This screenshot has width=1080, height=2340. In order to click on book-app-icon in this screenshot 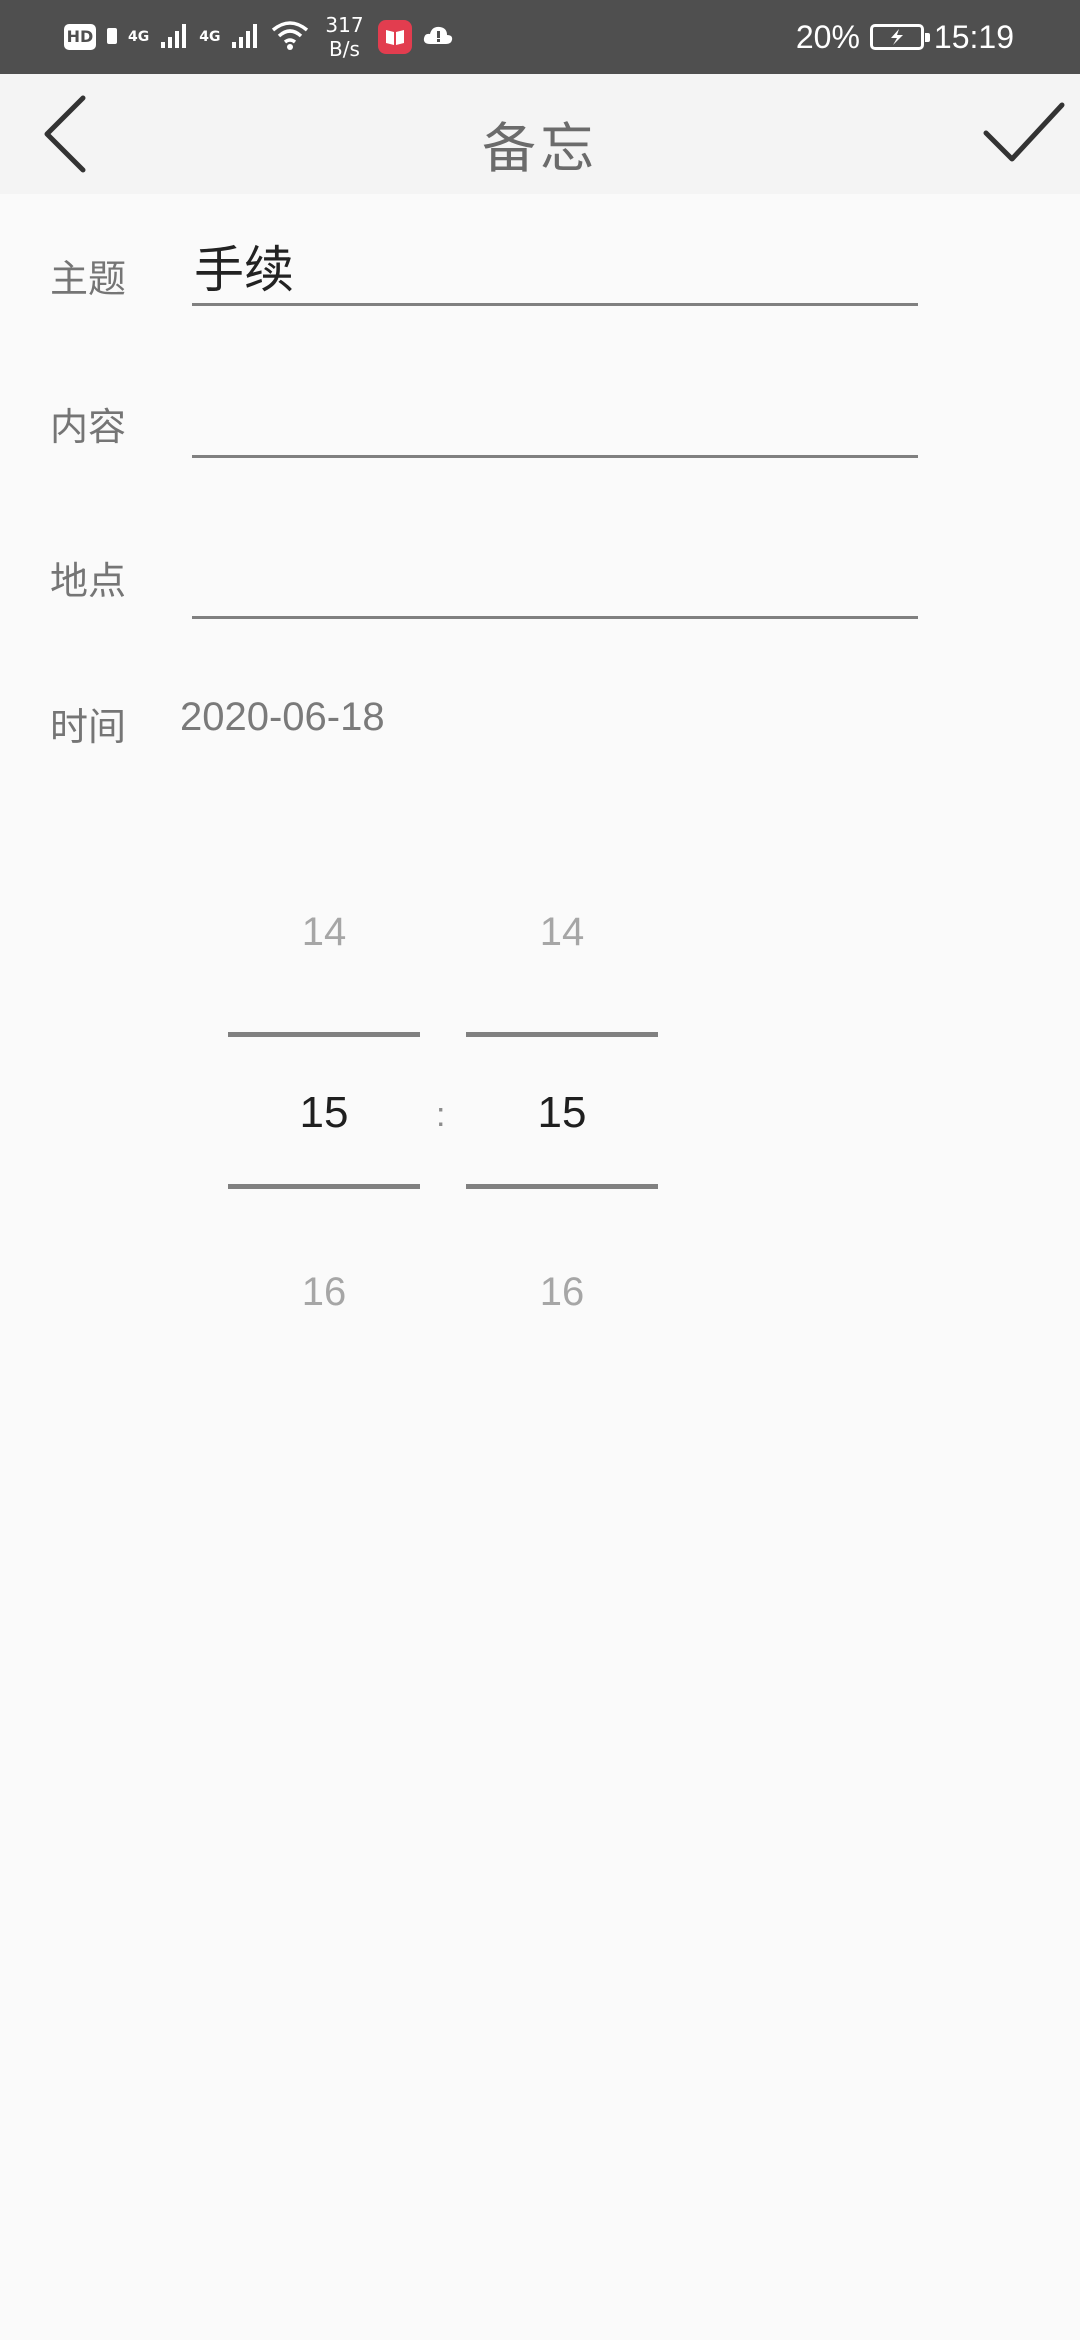, I will do `click(395, 37)`.